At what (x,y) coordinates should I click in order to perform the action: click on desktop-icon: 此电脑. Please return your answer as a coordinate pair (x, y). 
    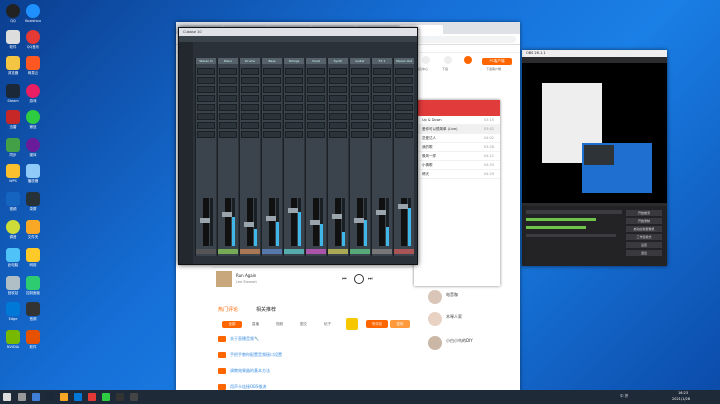
    Looking at the image, I should click on (13, 257).